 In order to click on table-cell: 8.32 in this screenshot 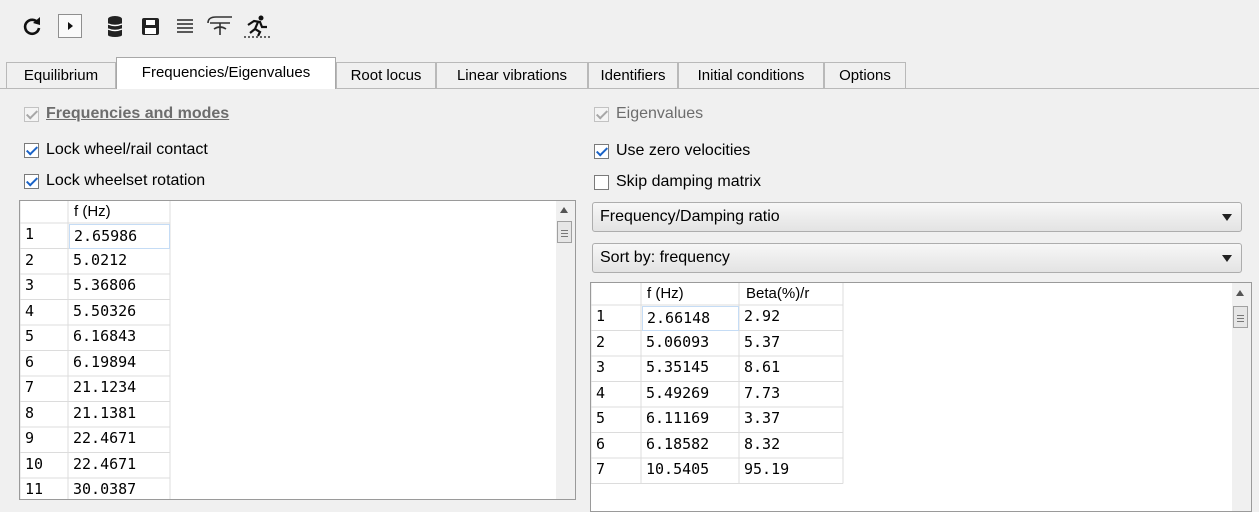, I will do `click(762, 444)`.